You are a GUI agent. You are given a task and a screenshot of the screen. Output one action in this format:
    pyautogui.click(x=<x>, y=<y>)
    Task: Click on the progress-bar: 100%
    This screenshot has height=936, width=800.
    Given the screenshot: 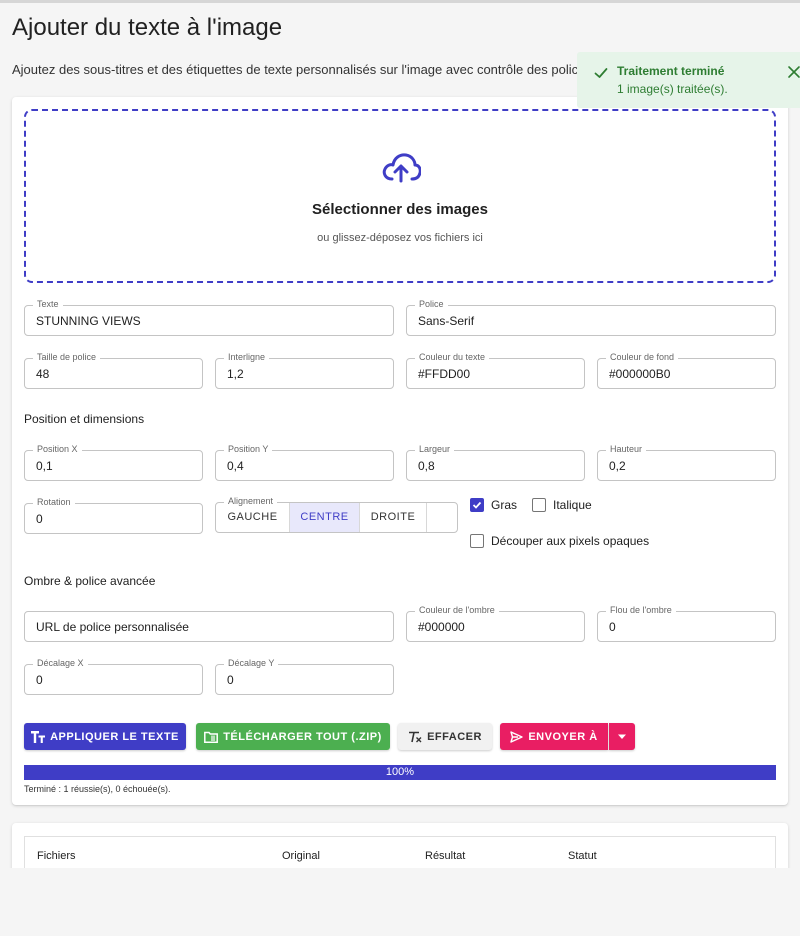 What is the action you would take?
    pyautogui.click(x=400, y=772)
    